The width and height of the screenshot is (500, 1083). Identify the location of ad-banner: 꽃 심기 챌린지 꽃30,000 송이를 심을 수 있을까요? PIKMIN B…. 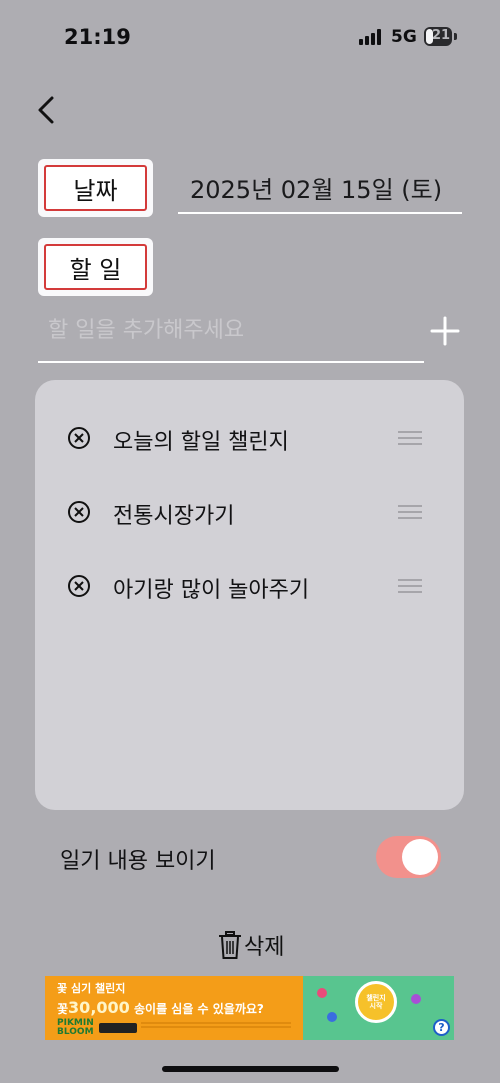
(249, 1008).